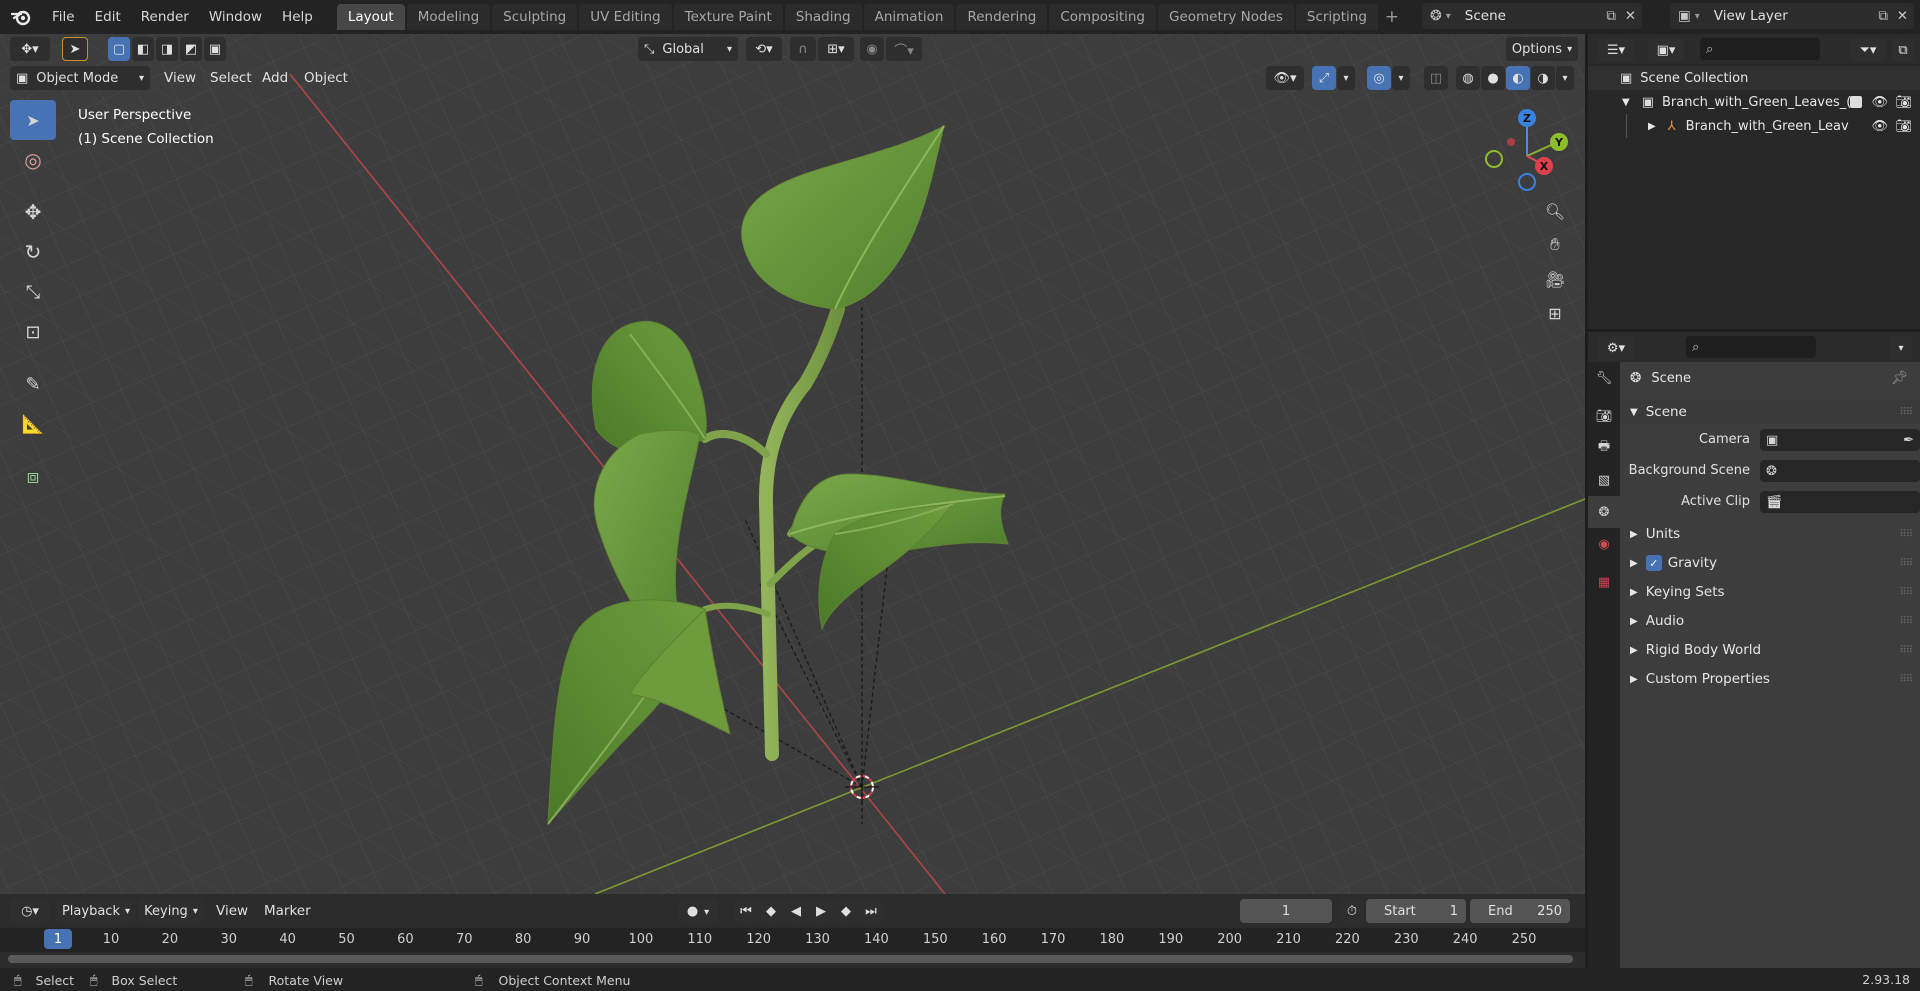 The width and height of the screenshot is (1920, 991). Describe the element at coordinates (1792, 16) in the screenshot. I see `view-layer-selector: ▣ ▾ View Layer ⧉ ✕` at that location.